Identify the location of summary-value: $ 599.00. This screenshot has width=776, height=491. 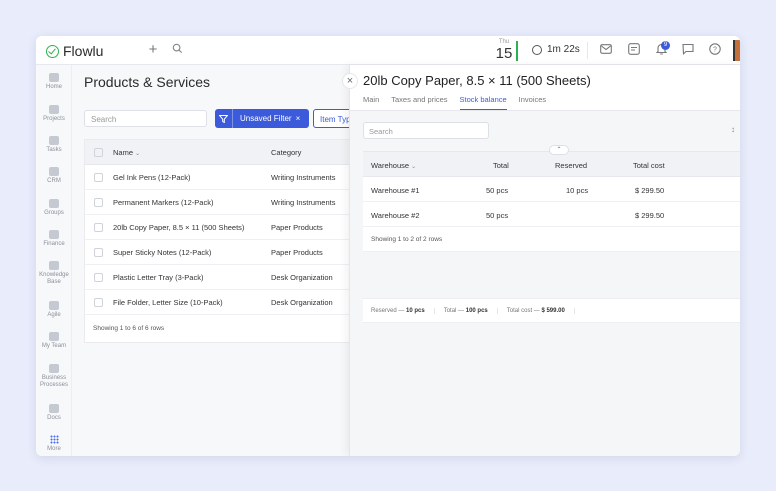
(553, 310).